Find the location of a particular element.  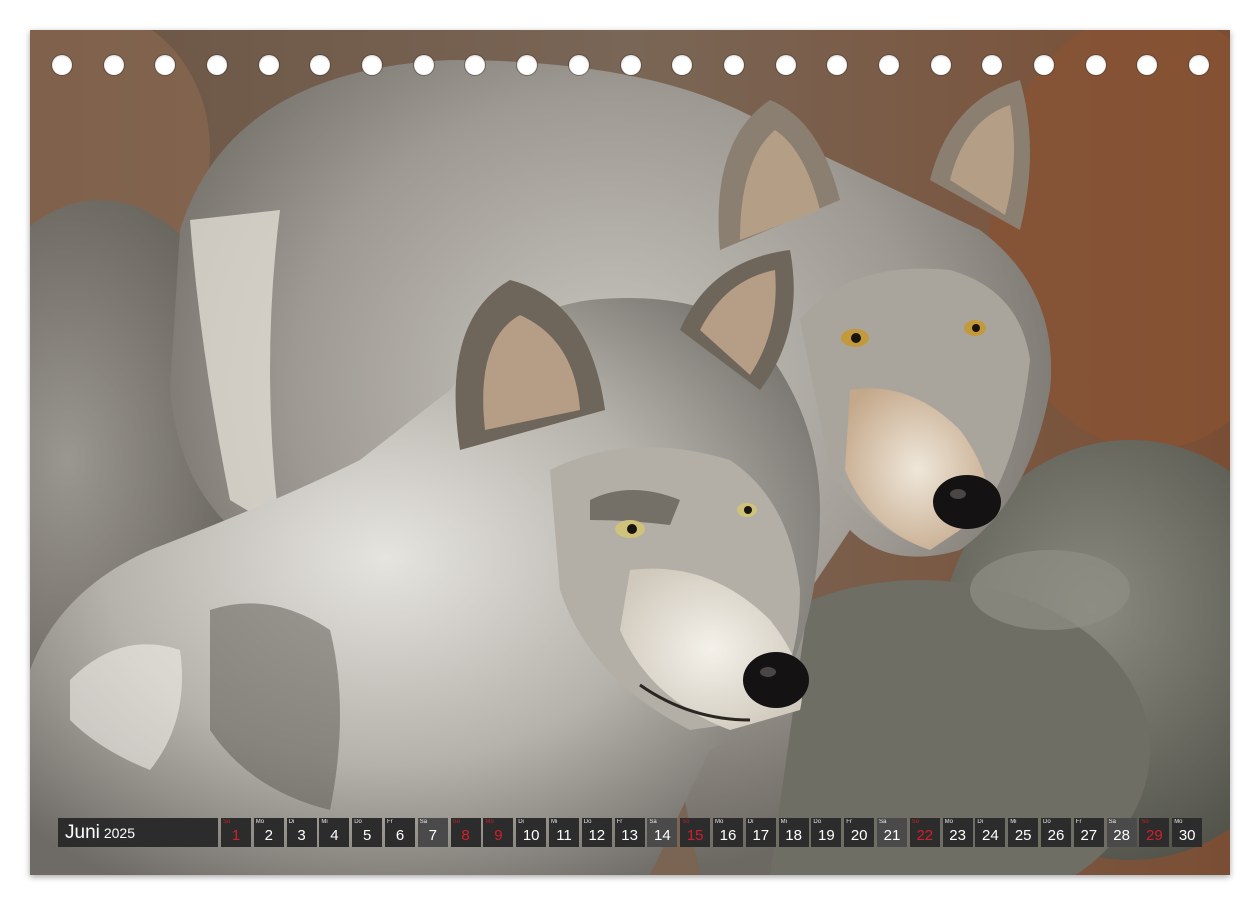

day-number: 5 is located at coordinates (367, 835).